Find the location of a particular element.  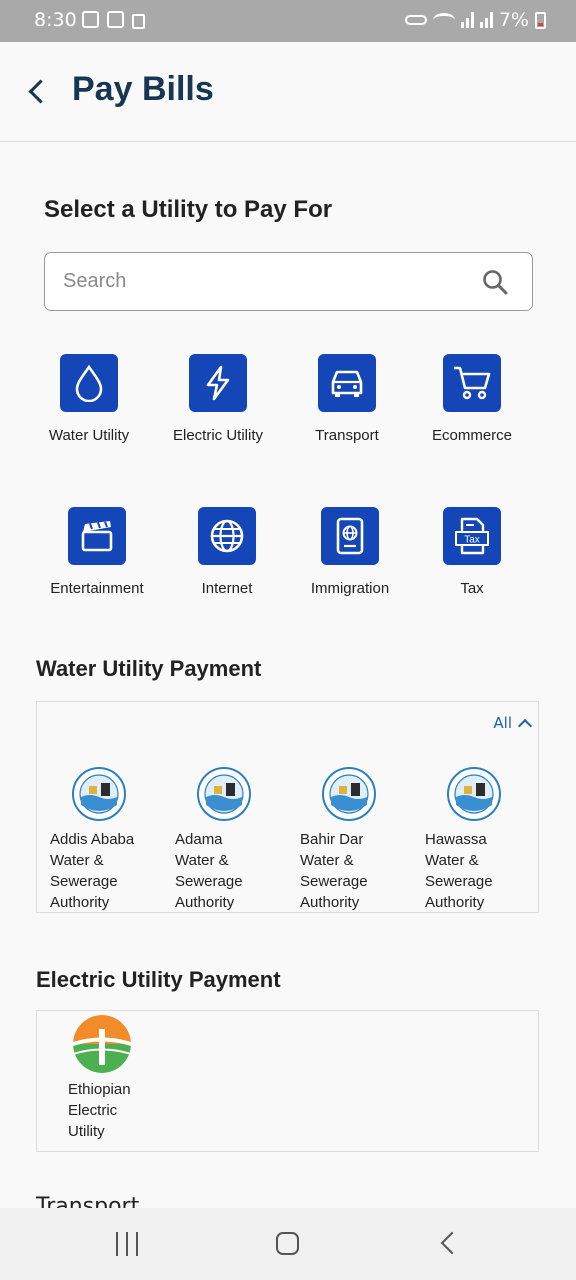

globe-icon is located at coordinates (227, 536).